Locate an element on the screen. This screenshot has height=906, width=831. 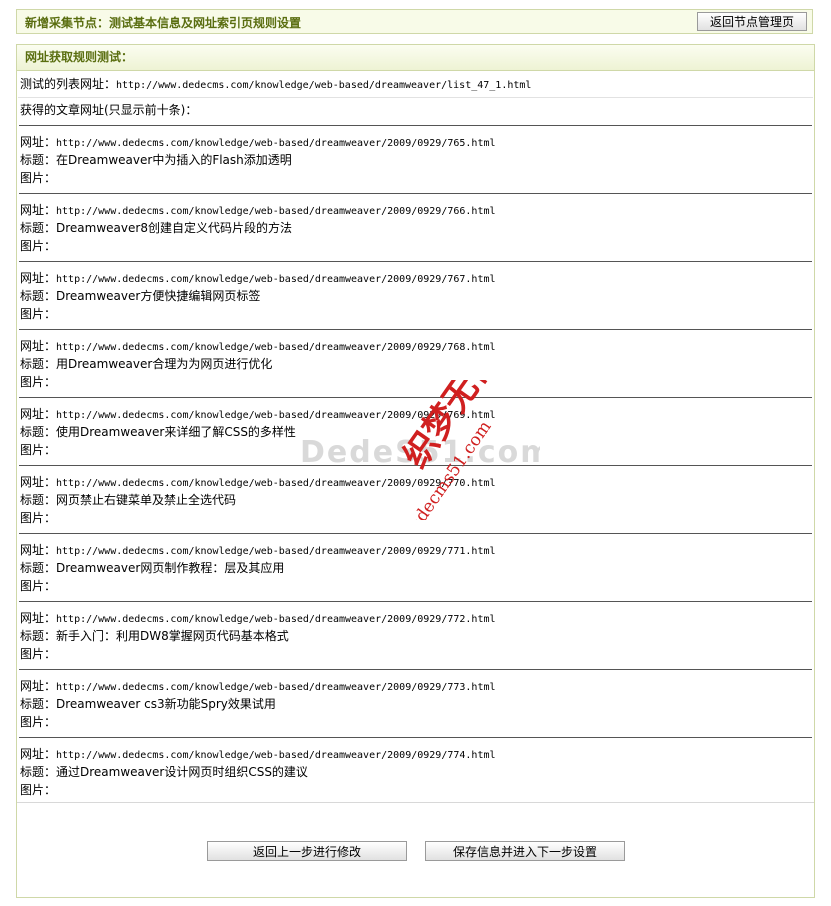
result-title-value: Dreamweaver方便快捷编辑网页标签 is located at coordinates (158, 296).